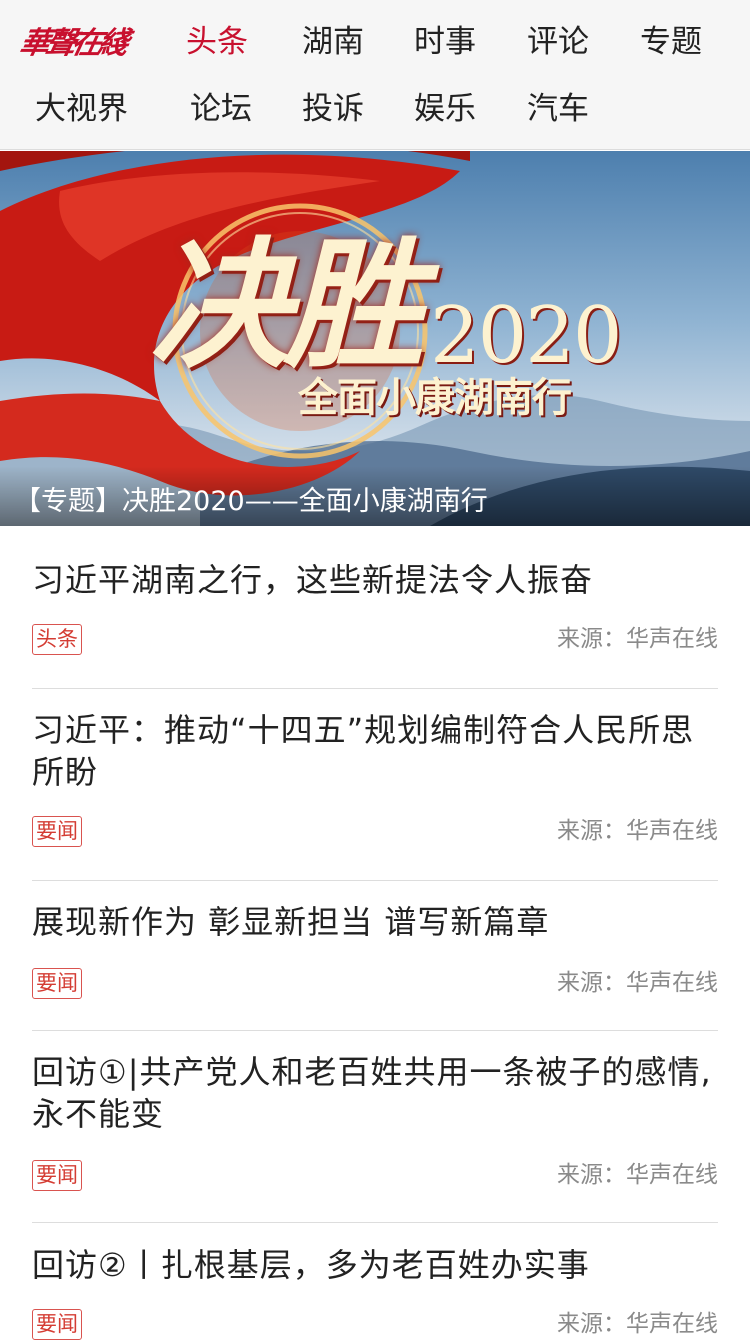 This screenshot has height=1341, width=750. Describe the element at coordinates (81, 109) in the screenshot. I see `nav-tab-big-vision: 大视界` at that location.